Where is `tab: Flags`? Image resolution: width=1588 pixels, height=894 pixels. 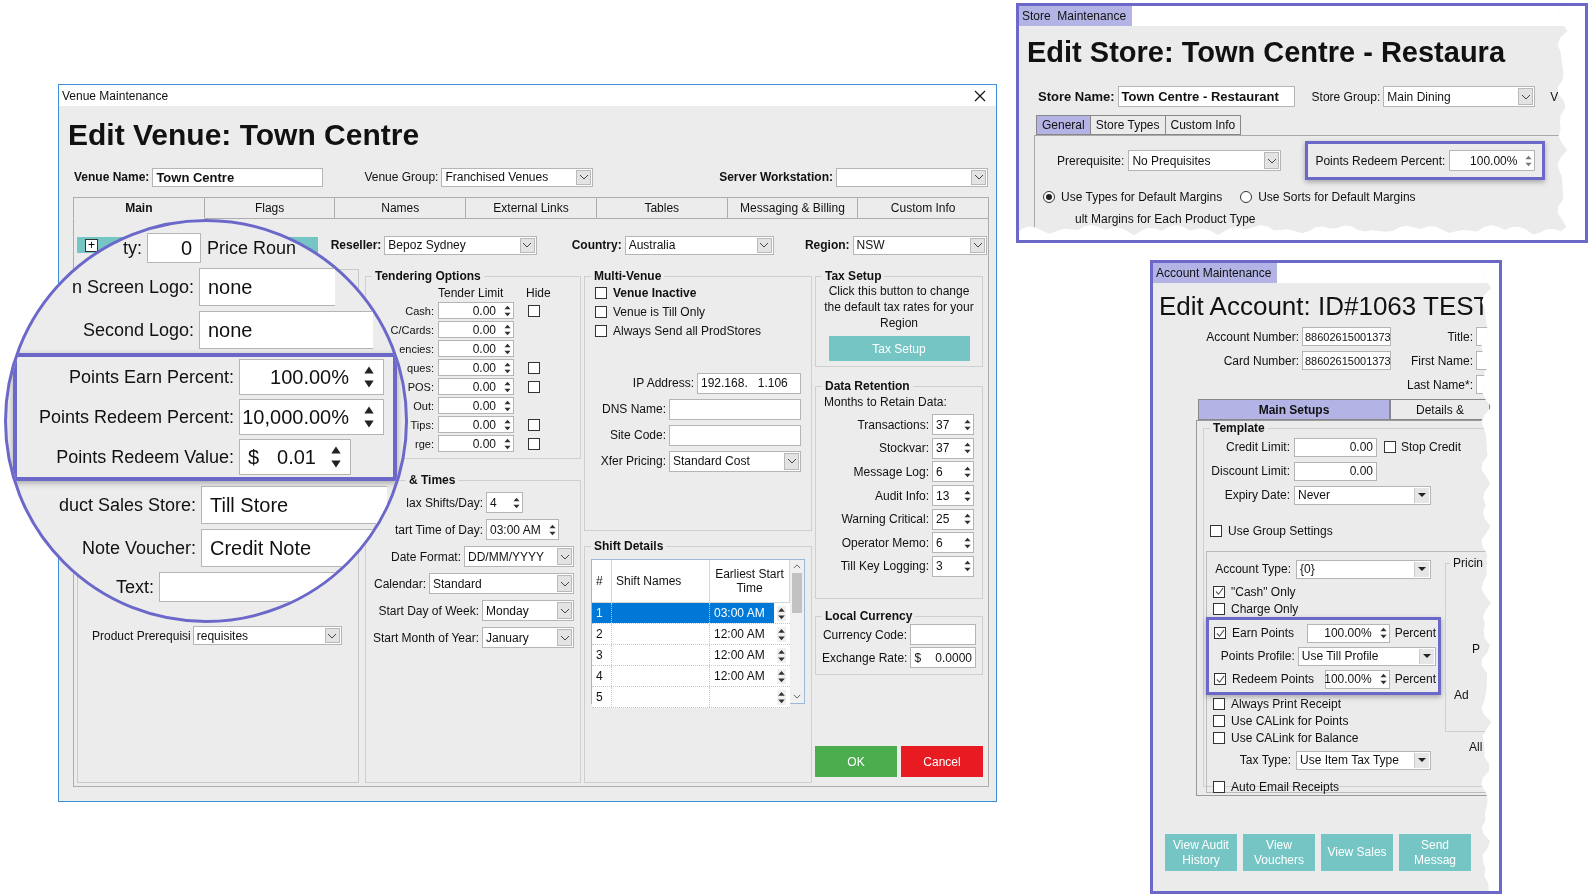
tab: Flags is located at coordinates (270, 208).